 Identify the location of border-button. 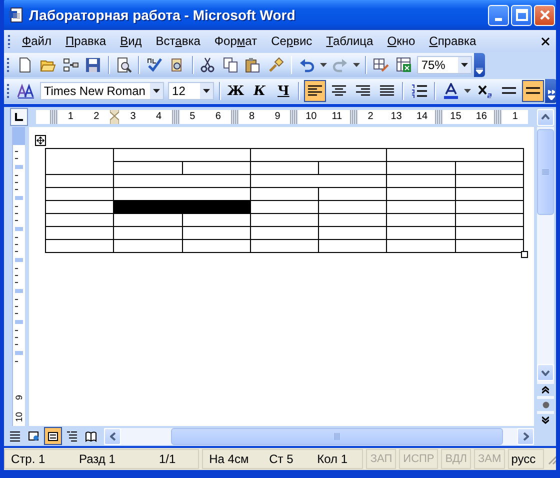
(533, 91).